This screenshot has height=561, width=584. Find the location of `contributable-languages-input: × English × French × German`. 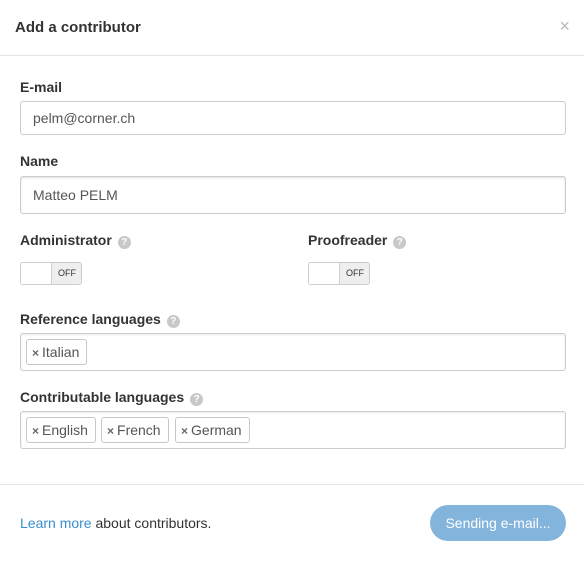

contributable-languages-input: × English × French × German is located at coordinates (293, 430).